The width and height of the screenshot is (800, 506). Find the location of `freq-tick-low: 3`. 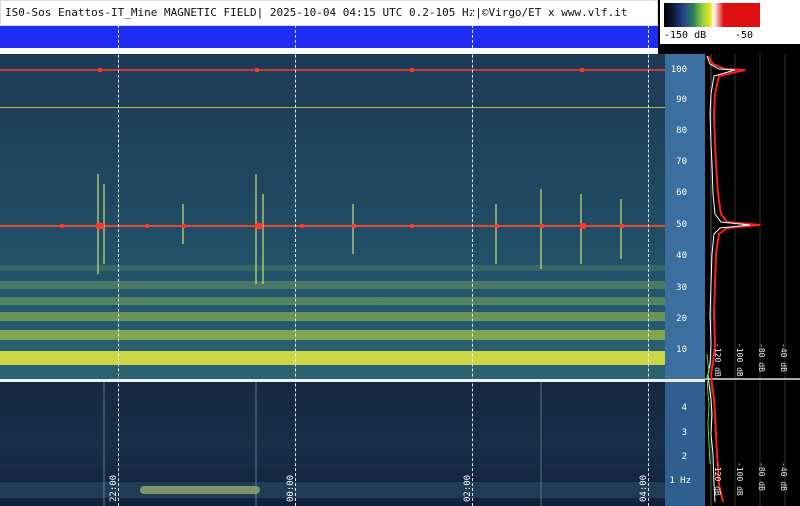

freq-tick-low: 3 is located at coordinates (684, 433).